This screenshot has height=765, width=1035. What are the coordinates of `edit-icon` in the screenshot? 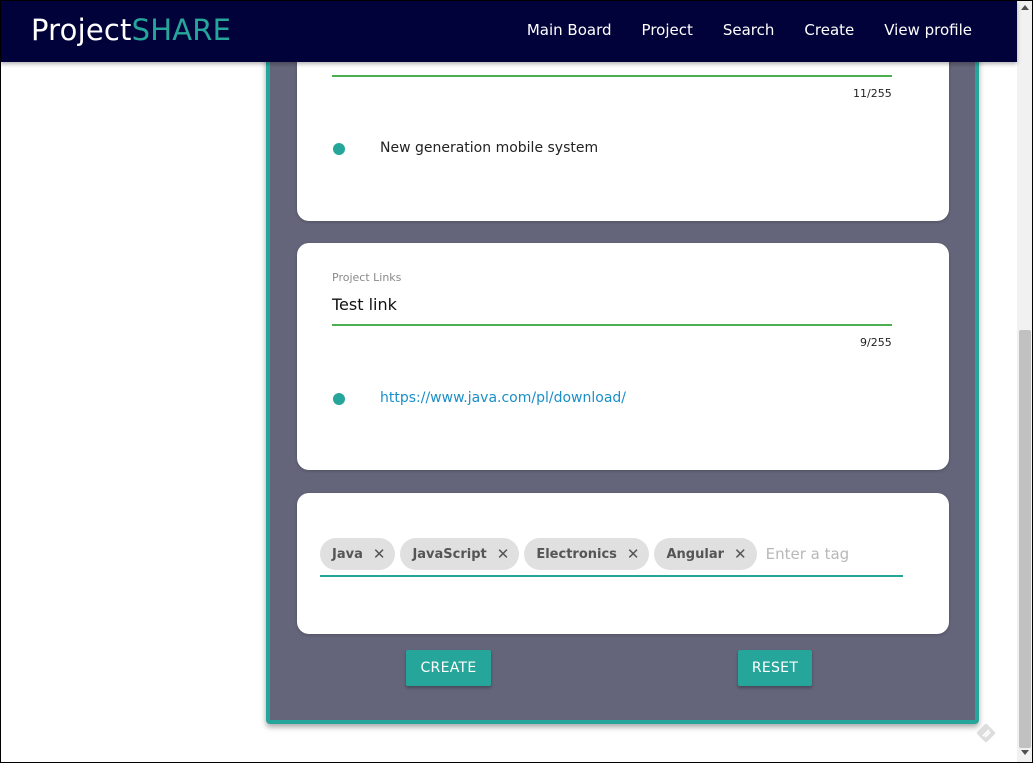 It's located at (986, 733).